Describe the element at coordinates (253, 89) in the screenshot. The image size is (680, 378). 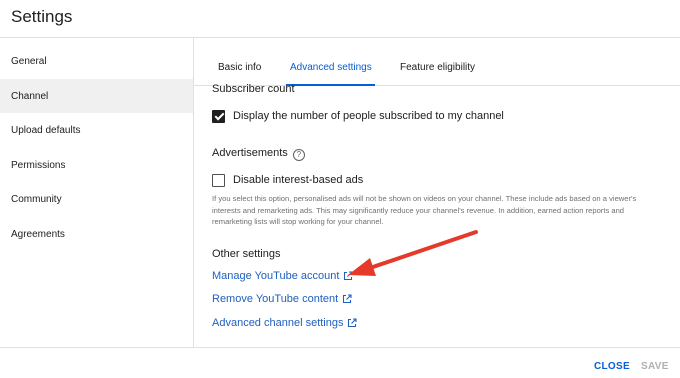
I see `subscriber-count-heading: Subscriber count` at that location.